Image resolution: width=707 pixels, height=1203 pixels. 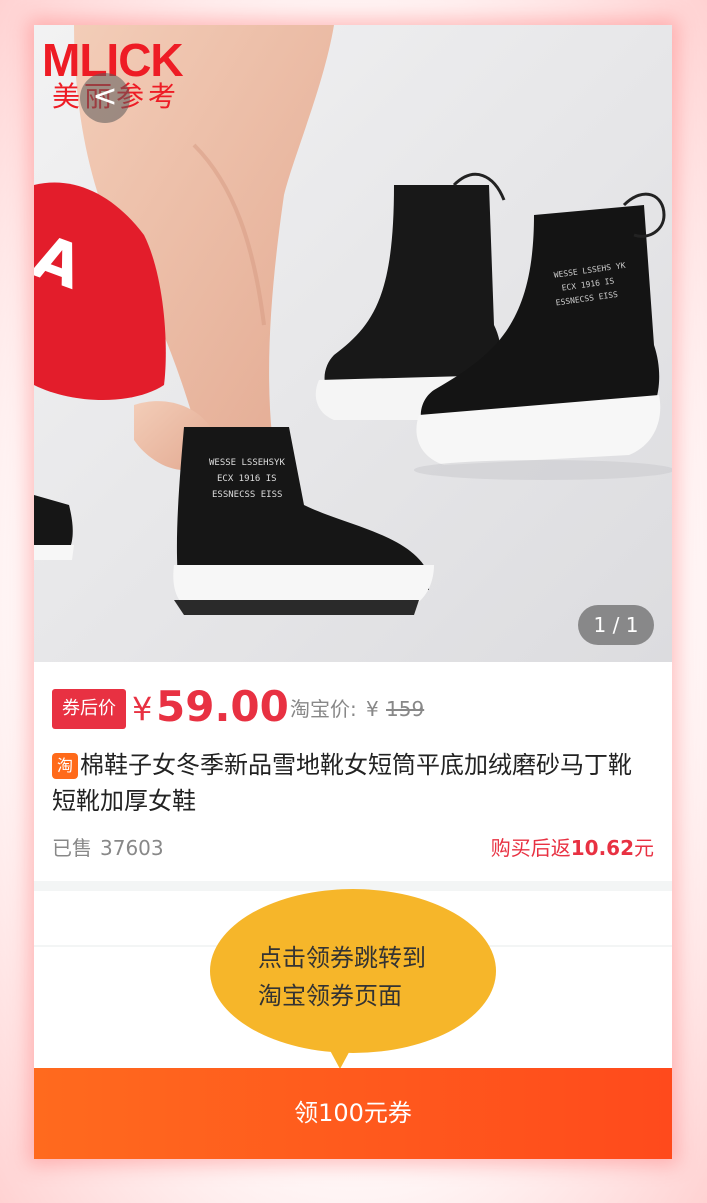 I want to click on boot-print-line: ECX 1916 IS, so click(x=247, y=479).